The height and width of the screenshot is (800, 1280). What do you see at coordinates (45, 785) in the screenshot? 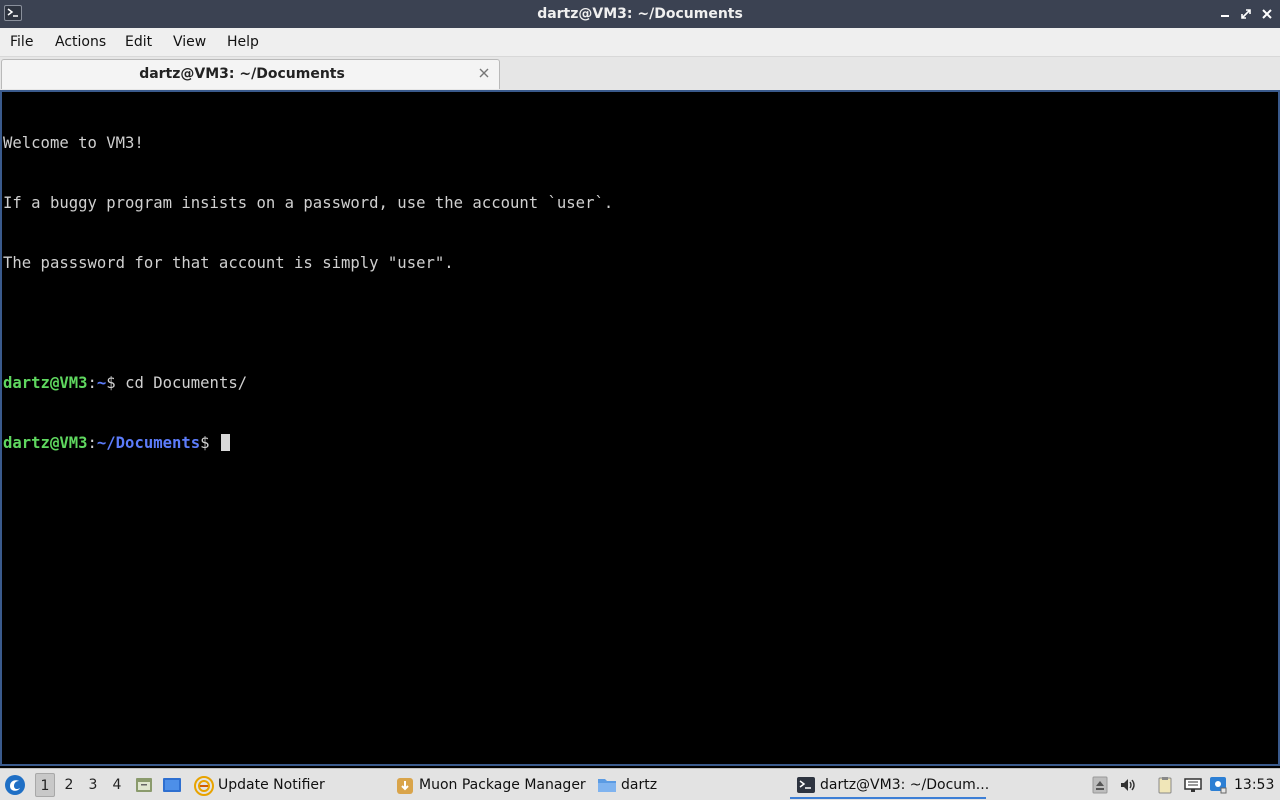
I see `workspace-1: 1` at bounding box center [45, 785].